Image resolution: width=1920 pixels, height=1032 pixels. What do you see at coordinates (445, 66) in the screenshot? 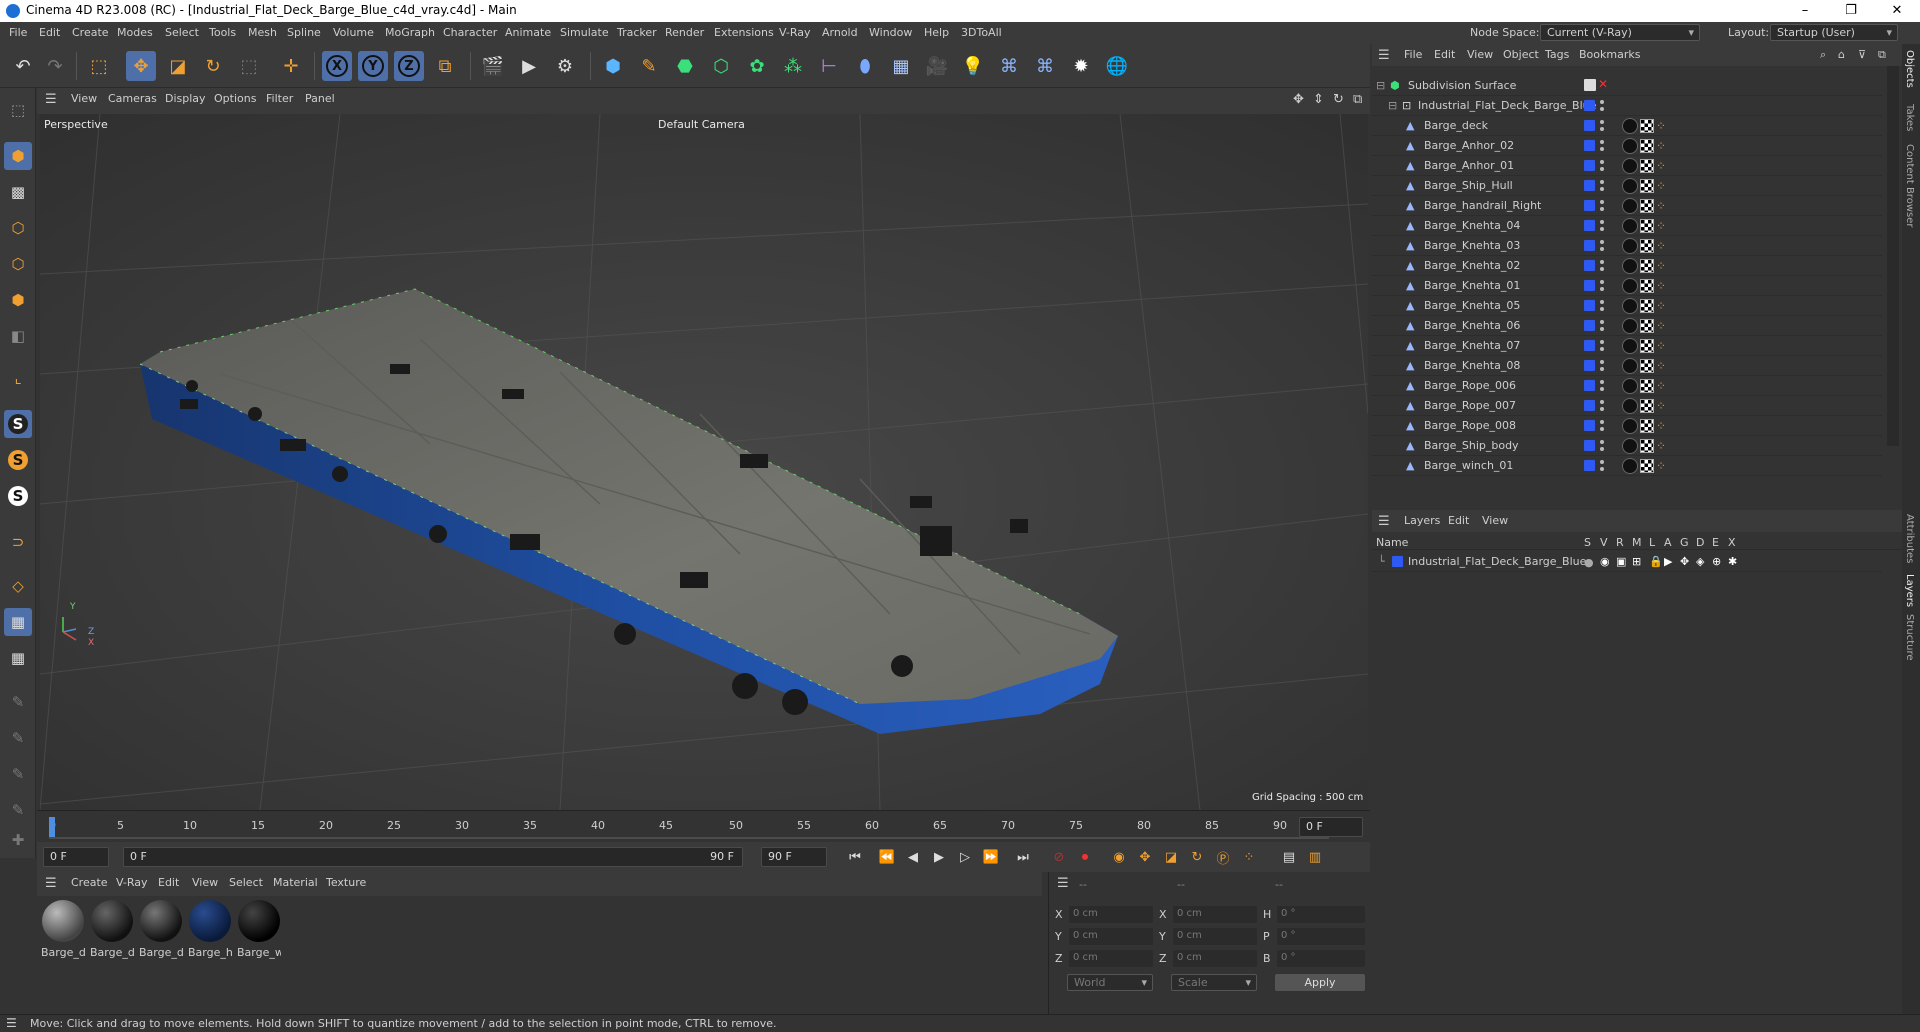
I see `coordinate-system-icon: ⧉` at bounding box center [445, 66].